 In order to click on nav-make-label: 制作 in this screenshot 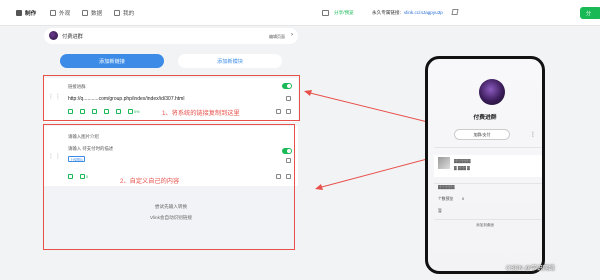, I will do `click(31, 14)`.